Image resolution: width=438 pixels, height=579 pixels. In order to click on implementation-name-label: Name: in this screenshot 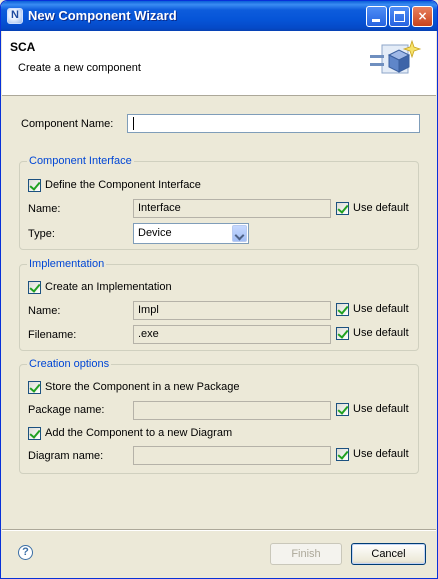, I will do `click(44, 311)`.